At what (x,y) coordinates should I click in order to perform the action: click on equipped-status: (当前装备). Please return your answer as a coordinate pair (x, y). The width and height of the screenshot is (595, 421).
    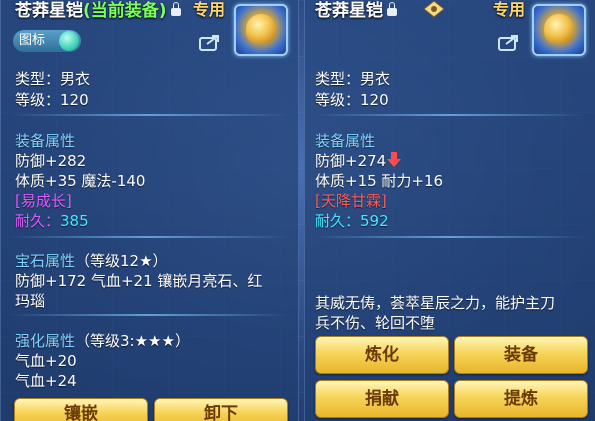
    Looking at the image, I should click on (125, 11).